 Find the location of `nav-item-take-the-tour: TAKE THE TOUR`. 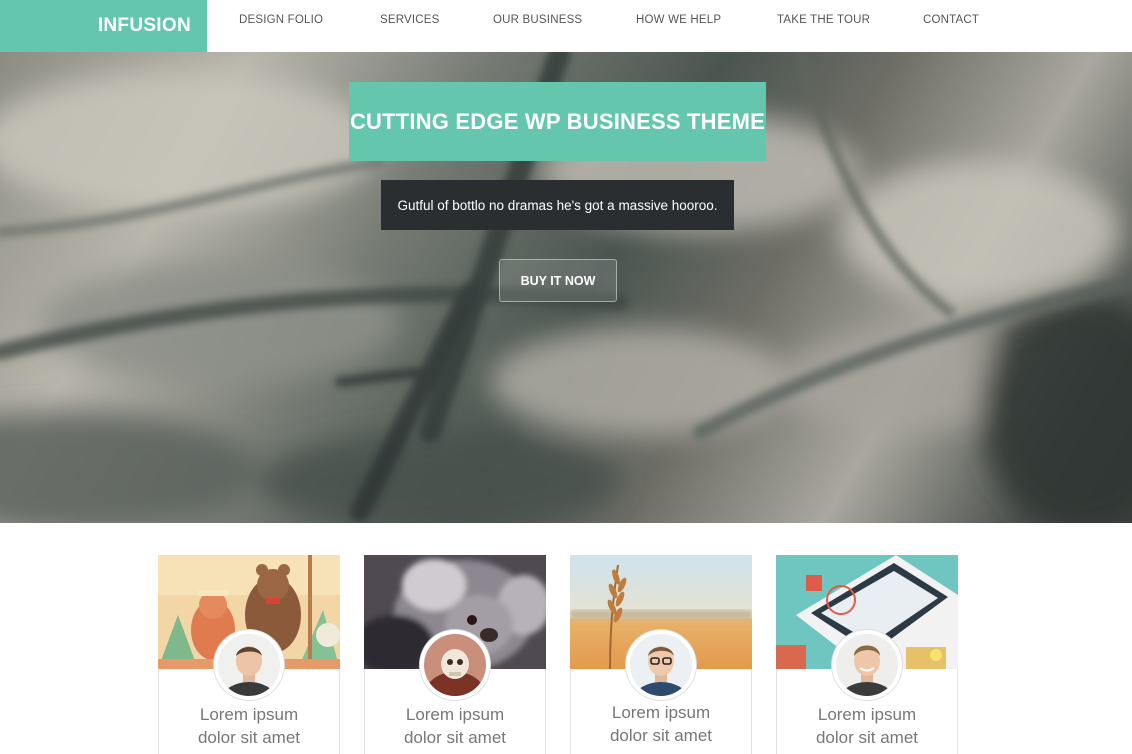

nav-item-take-the-tour: TAKE THE TOUR is located at coordinates (823, 20).